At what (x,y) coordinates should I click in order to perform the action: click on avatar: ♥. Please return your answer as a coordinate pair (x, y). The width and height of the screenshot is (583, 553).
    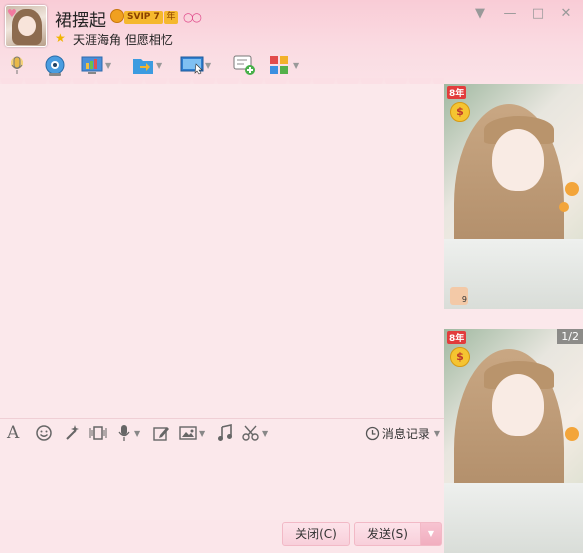
    Looking at the image, I should click on (26, 26).